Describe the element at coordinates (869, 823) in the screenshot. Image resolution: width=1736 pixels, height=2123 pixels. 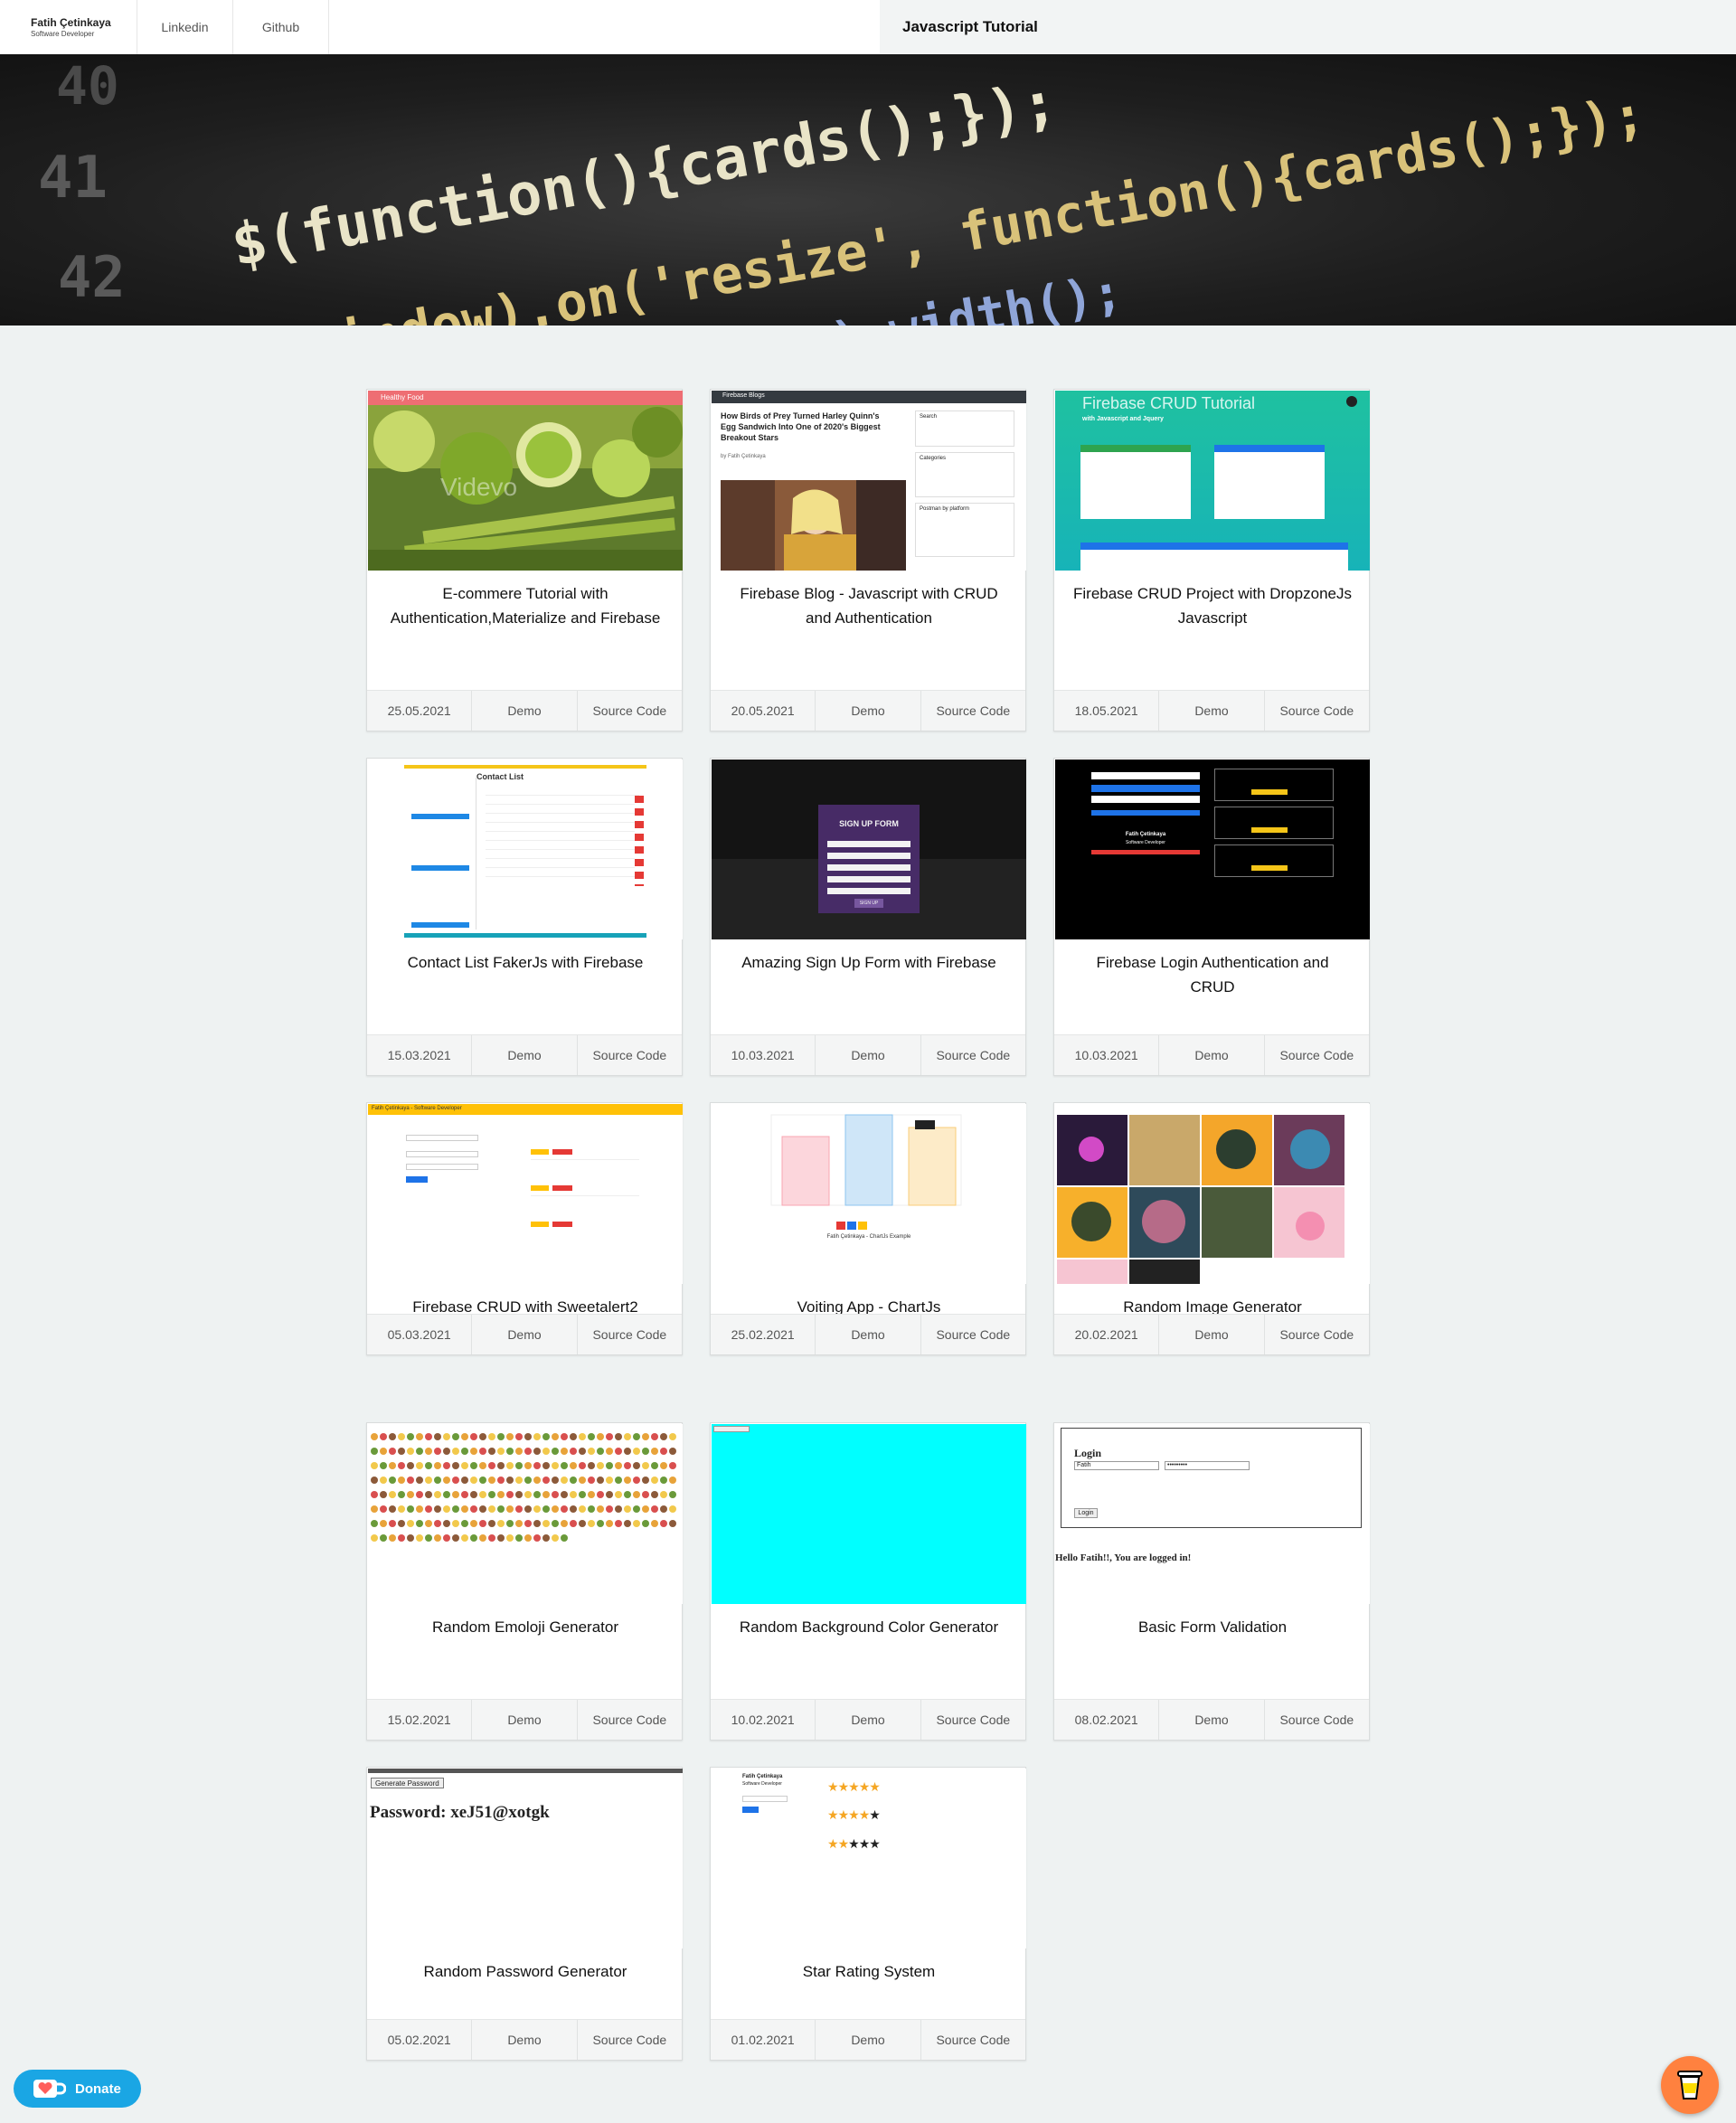
I see `thumb-heading: SIGN UP FORM` at that location.